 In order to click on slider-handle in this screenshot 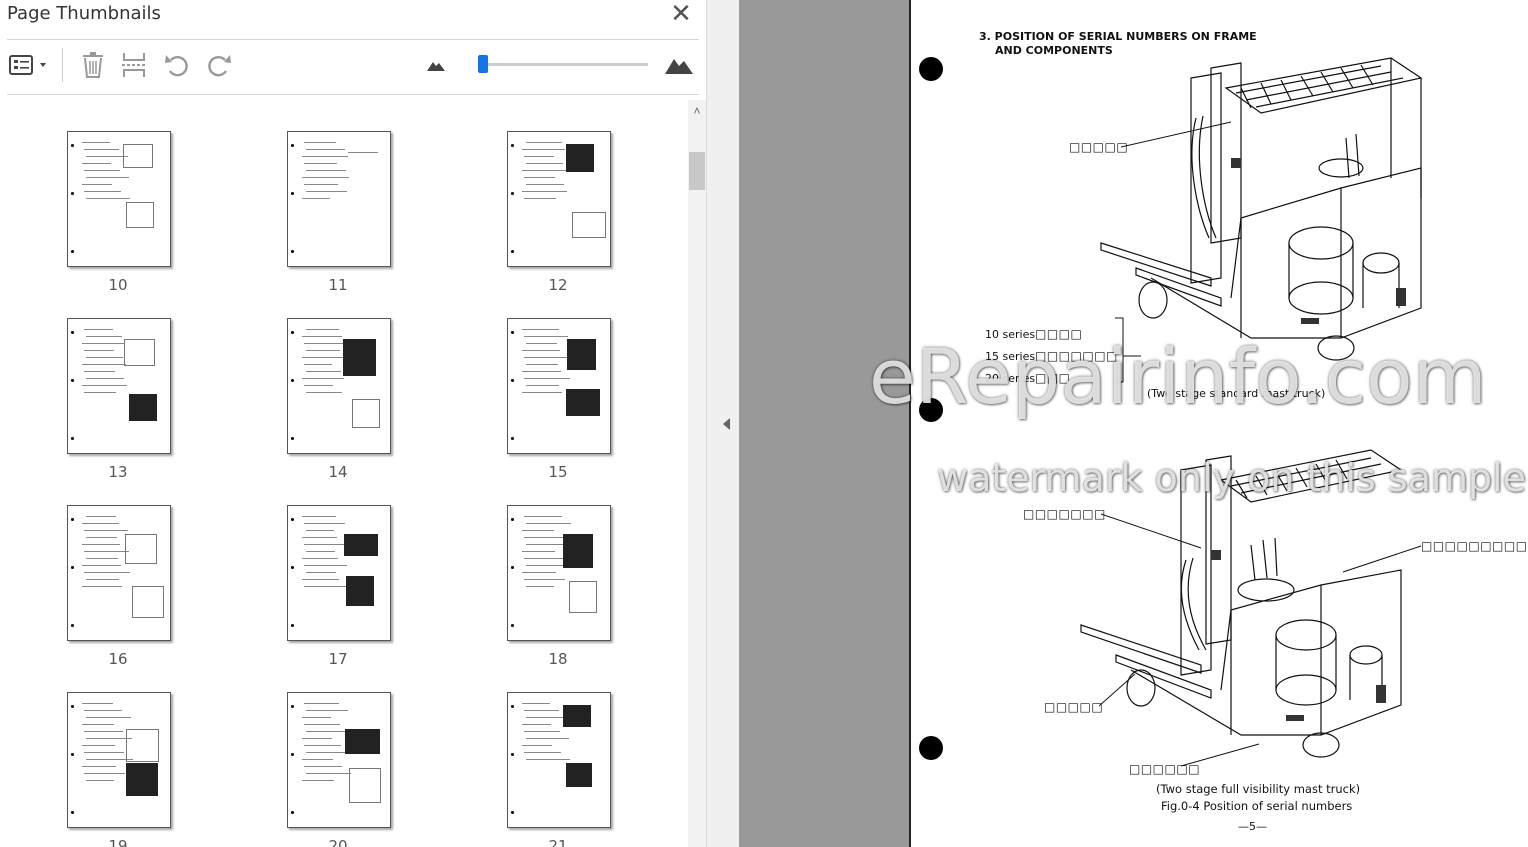, I will do `click(483, 64)`.